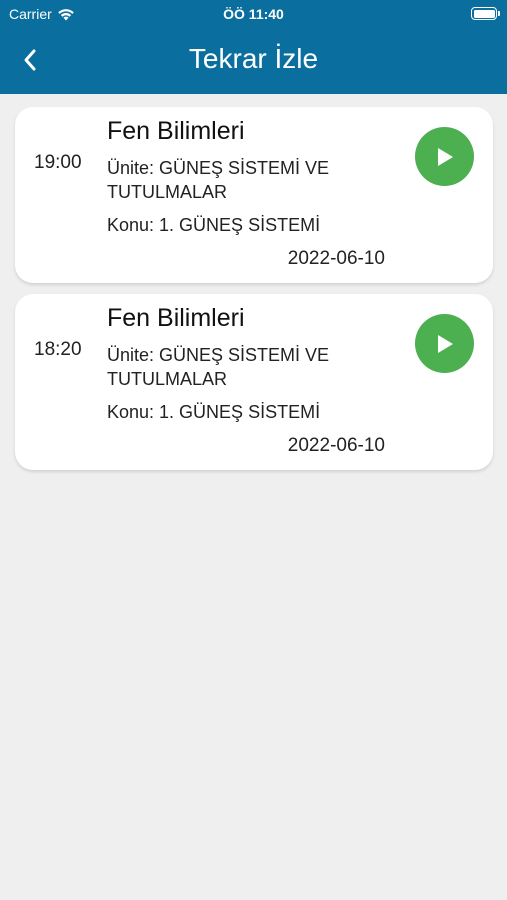 Image resolution: width=507 pixels, height=900 pixels. I want to click on recording-time: 18:20, so click(58, 349).